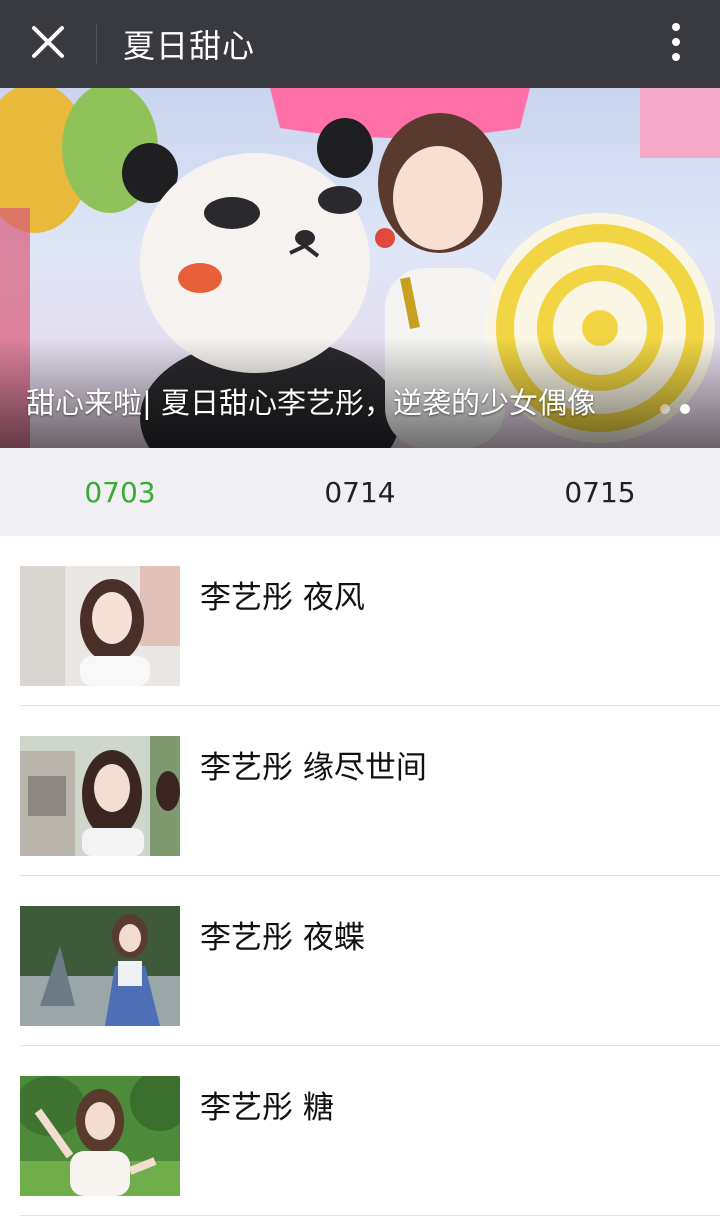 The width and height of the screenshot is (720, 1232). Describe the element at coordinates (665, 409) in the screenshot. I see `carousel-dot` at that location.